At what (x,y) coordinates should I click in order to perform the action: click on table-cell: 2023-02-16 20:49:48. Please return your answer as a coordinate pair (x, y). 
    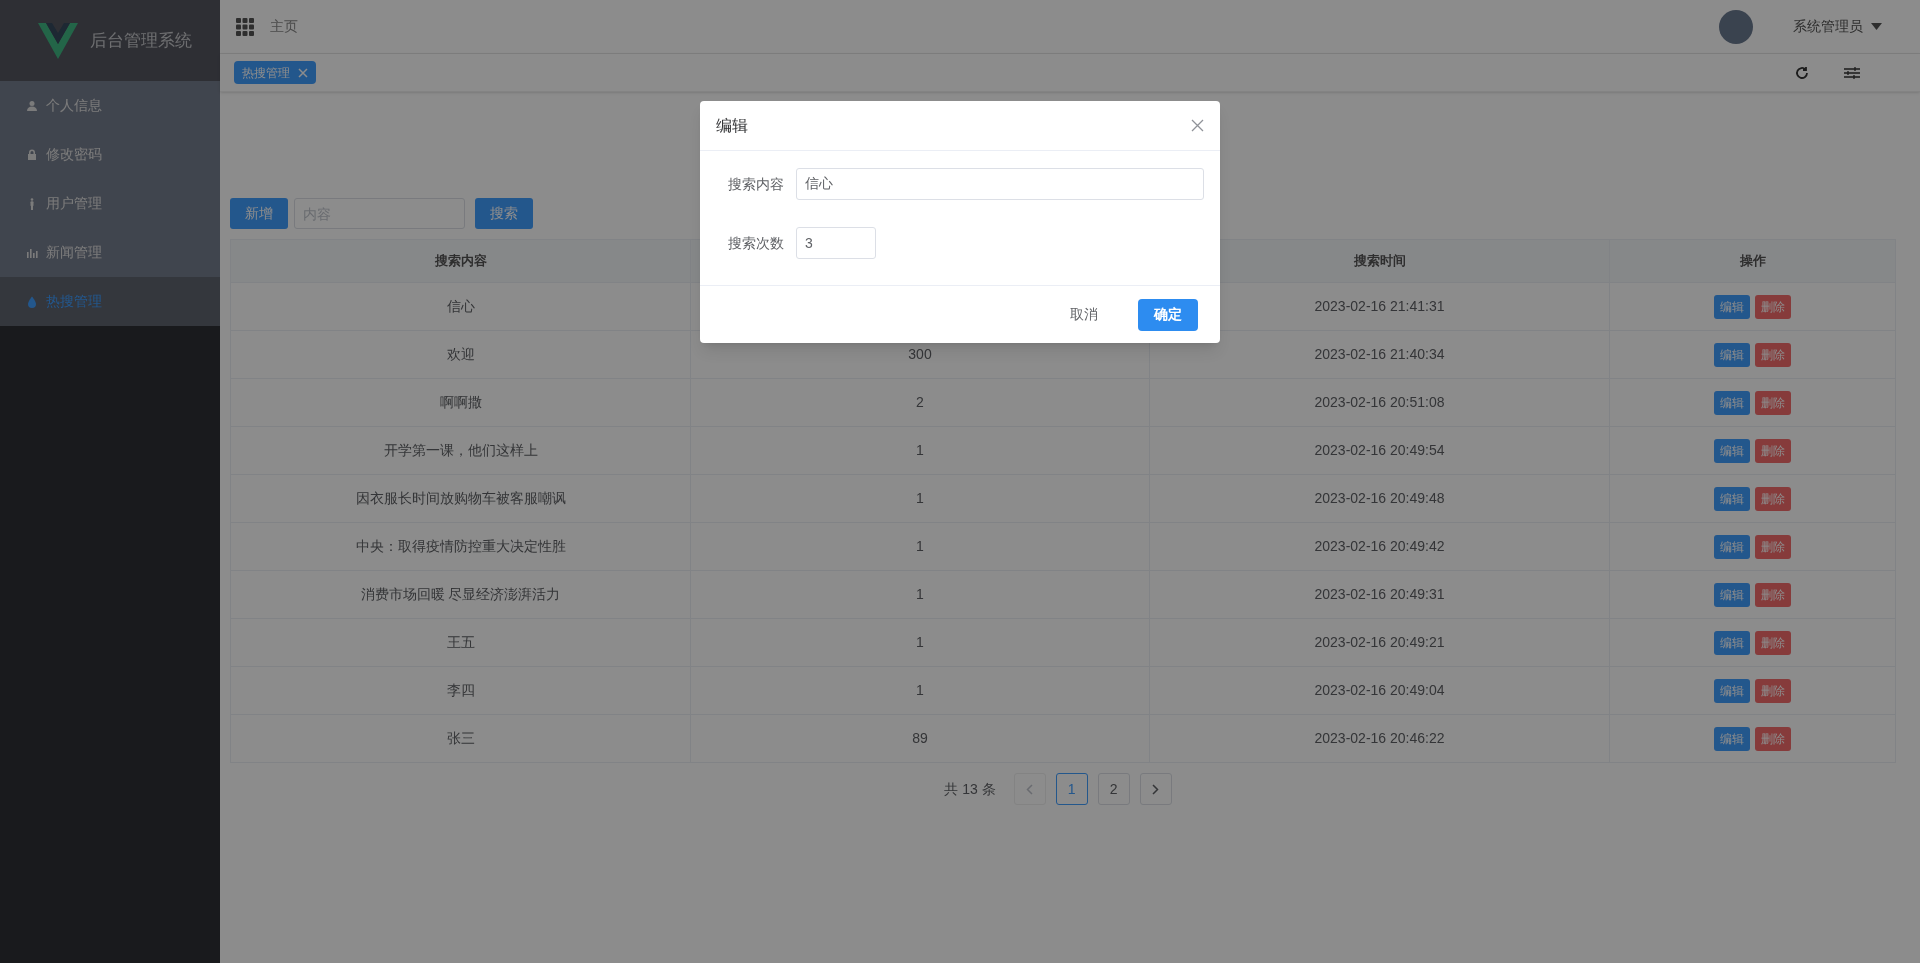
    Looking at the image, I should click on (1380, 498).